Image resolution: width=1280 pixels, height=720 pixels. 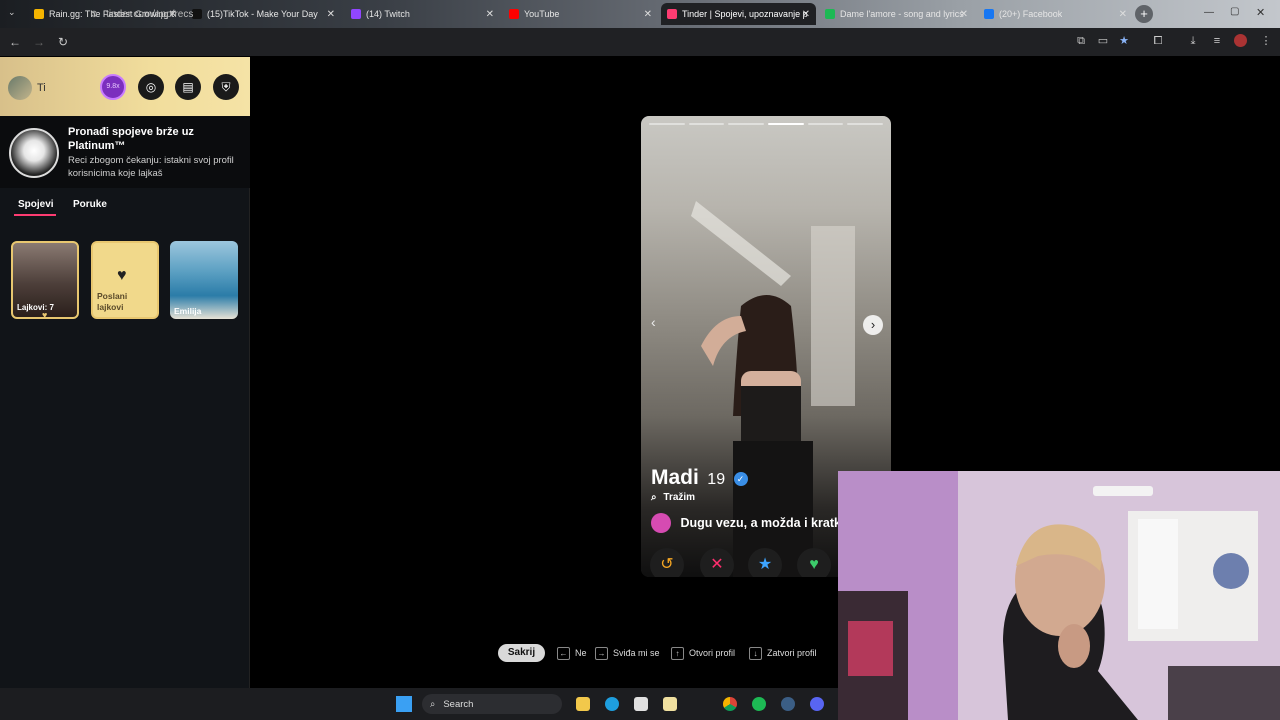 What do you see at coordinates (612, 704) in the screenshot?
I see `edge-icon` at bounding box center [612, 704].